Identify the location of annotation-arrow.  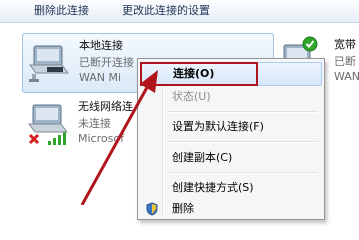
(119, 137).